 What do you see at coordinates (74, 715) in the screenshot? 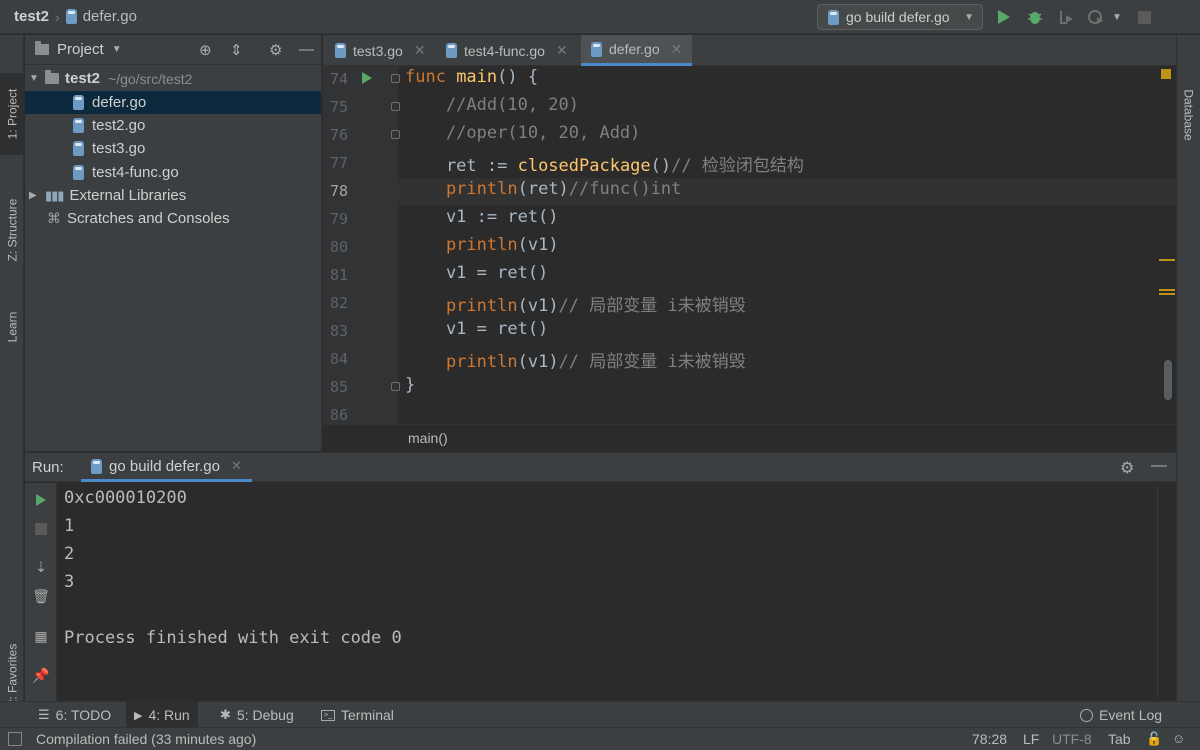
I see `tool-tab-todo: ☰ 6: TODO` at bounding box center [74, 715].